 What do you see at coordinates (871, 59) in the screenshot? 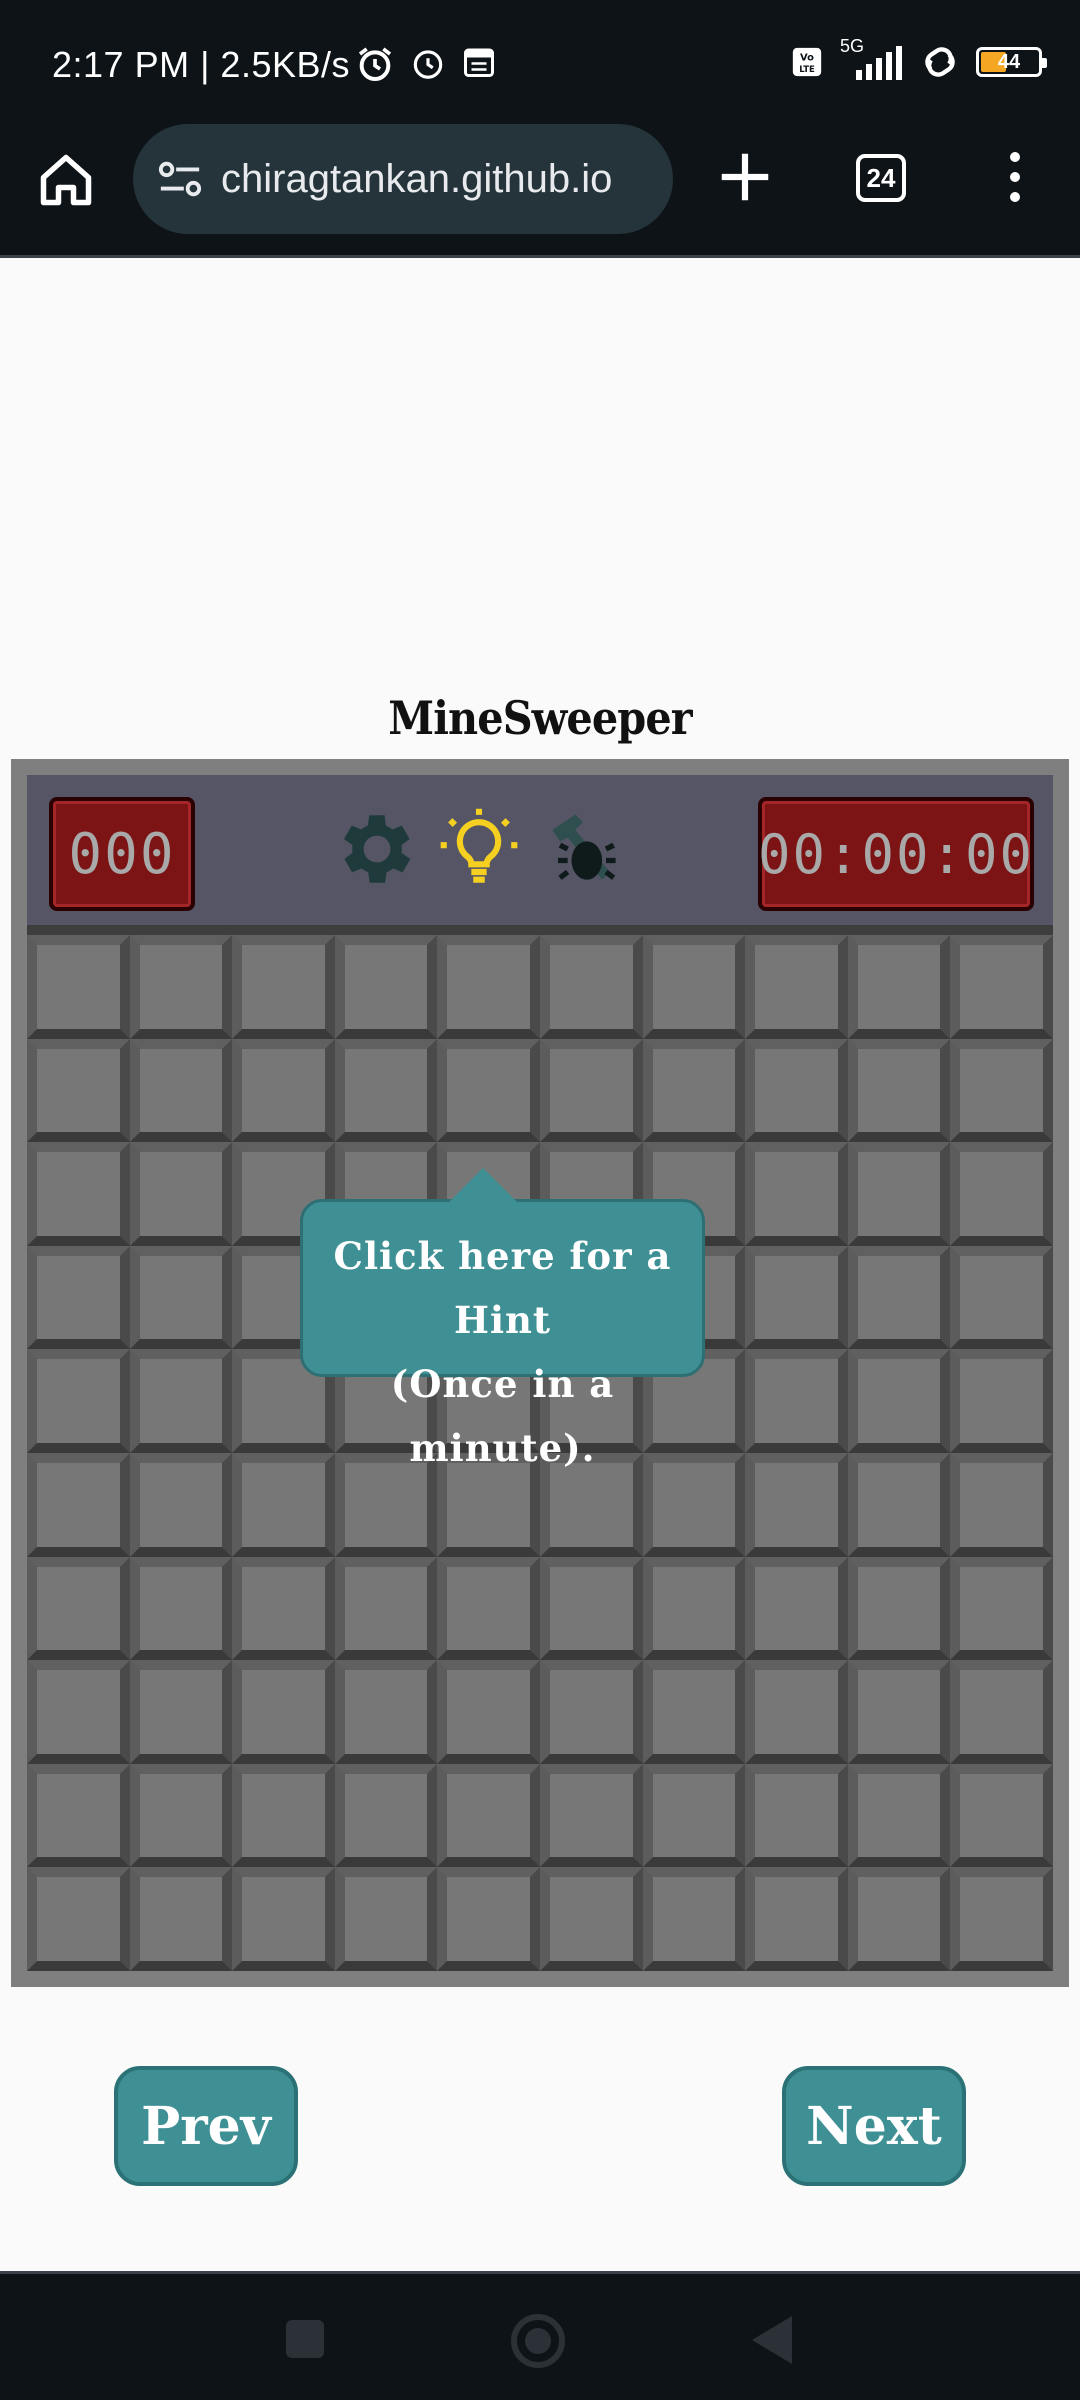
I see `signal-strength-icon: 5G` at bounding box center [871, 59].